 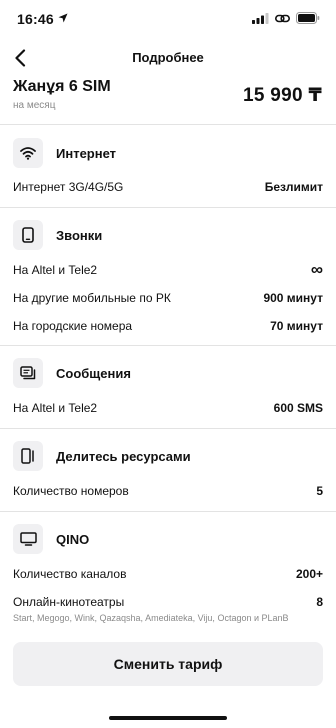 What do you see at coordinates (293, 187) in the screenshot?
I see `row-value: Безлимит` at bounding box center [293, 187].